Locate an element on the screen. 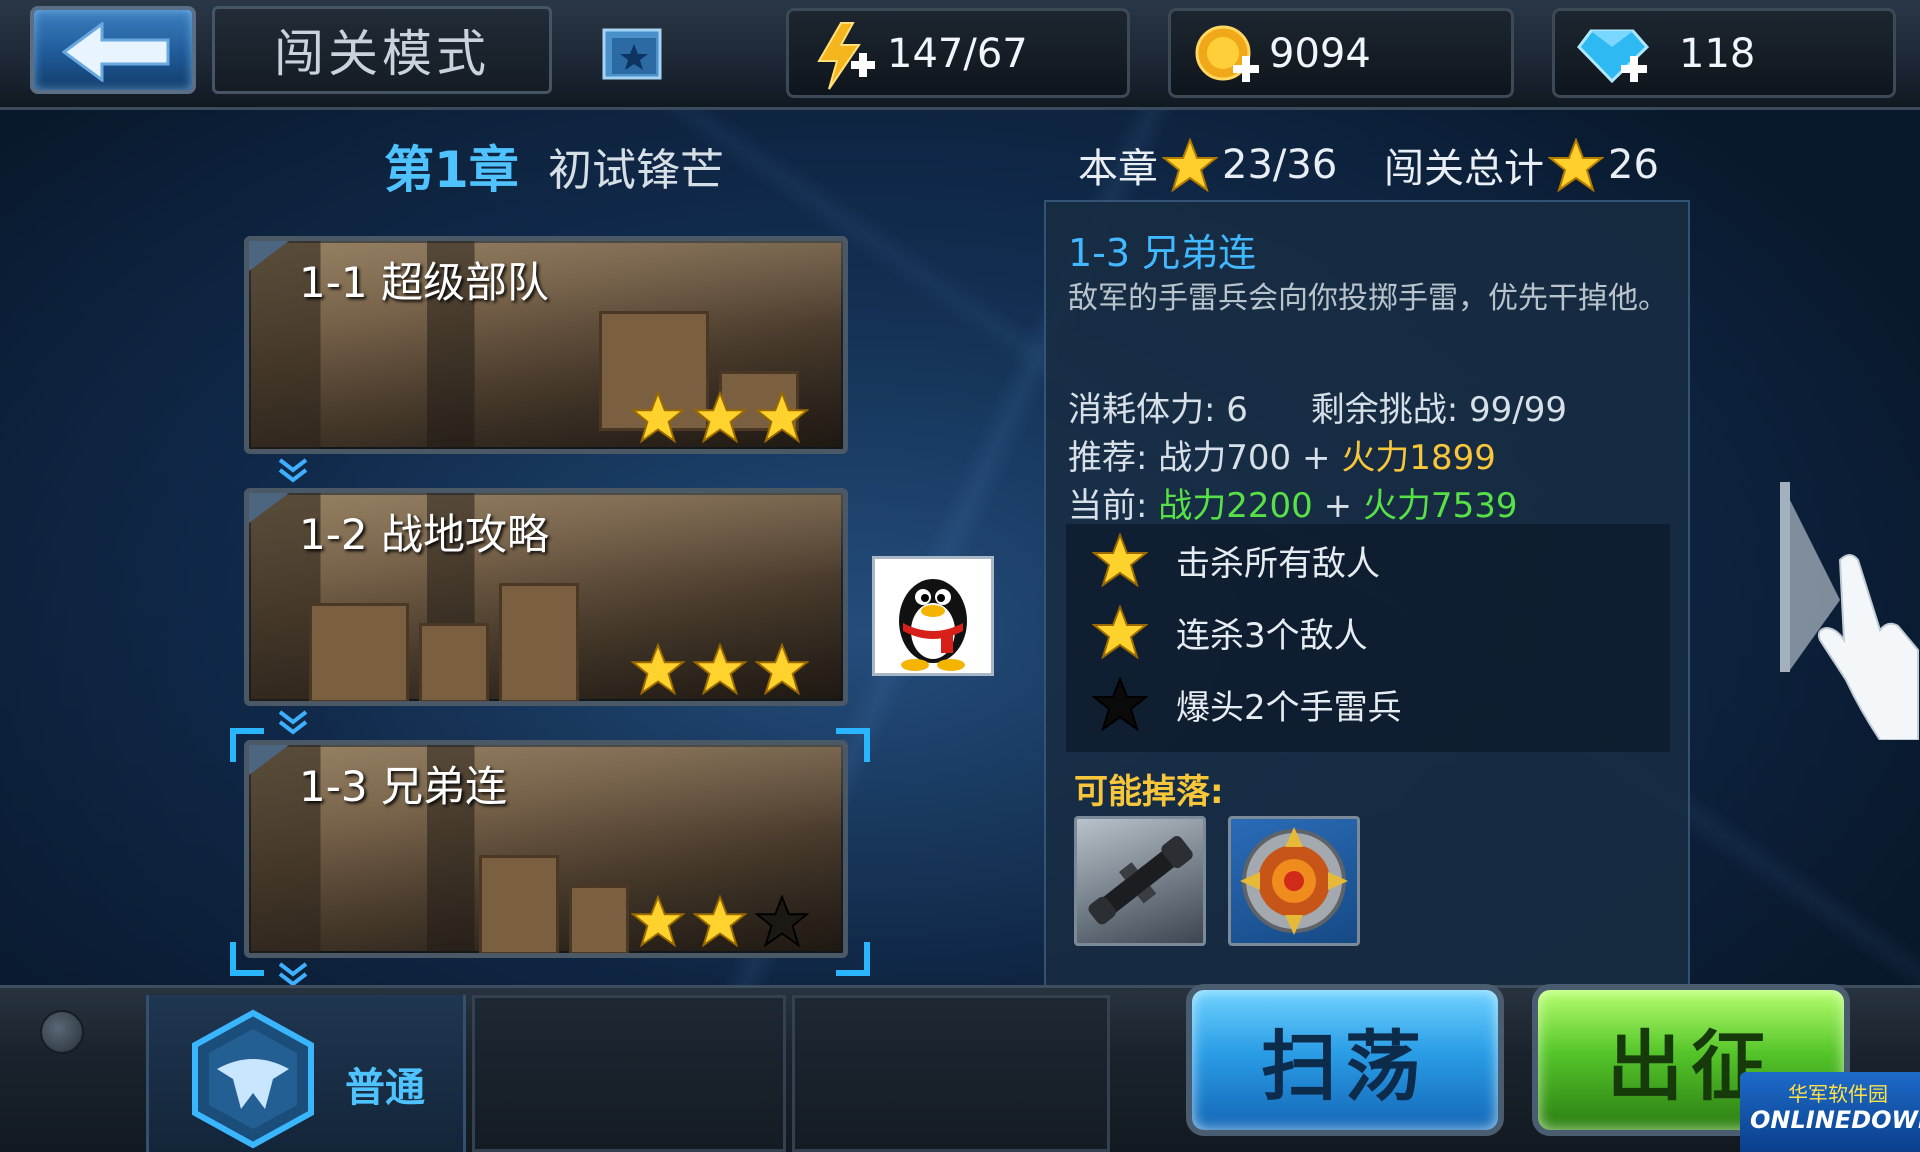 This screenshot has height=1152, width=1920. detail-description: 敌军的手雷兵会向你投掷手雷，优先干掉他。 is located at coordinates (1368, 298).